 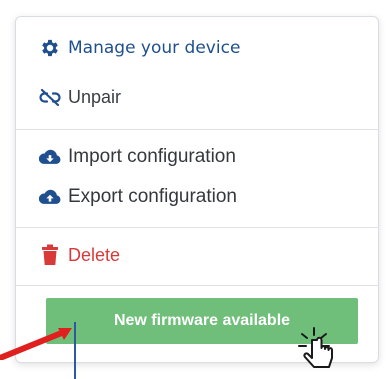 What do you see at coordinates (152, 196) in the screenshot?
I see `export-configuration-label: Export configuration` at bounding box center [152, 196].